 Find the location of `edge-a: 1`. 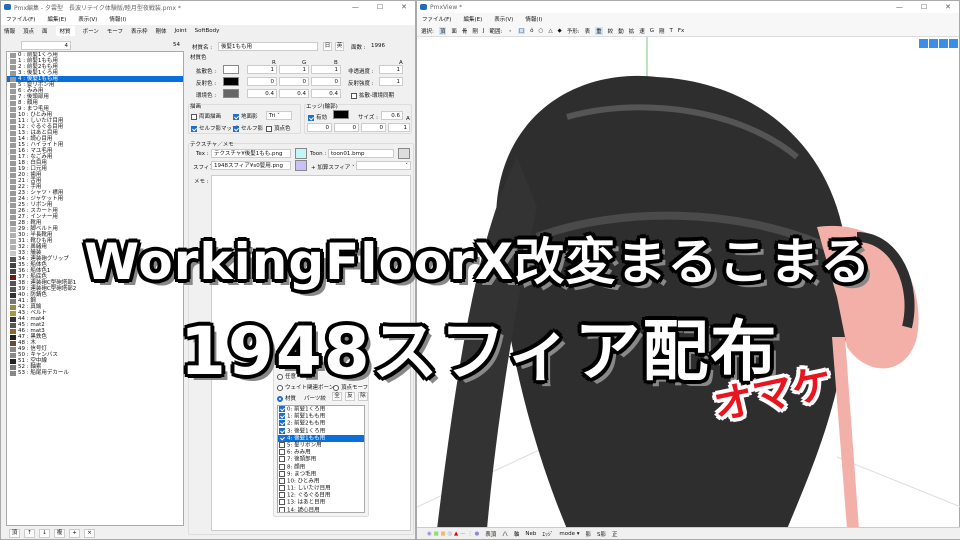

edge-a: 1 is located at coordinates (399, 127).